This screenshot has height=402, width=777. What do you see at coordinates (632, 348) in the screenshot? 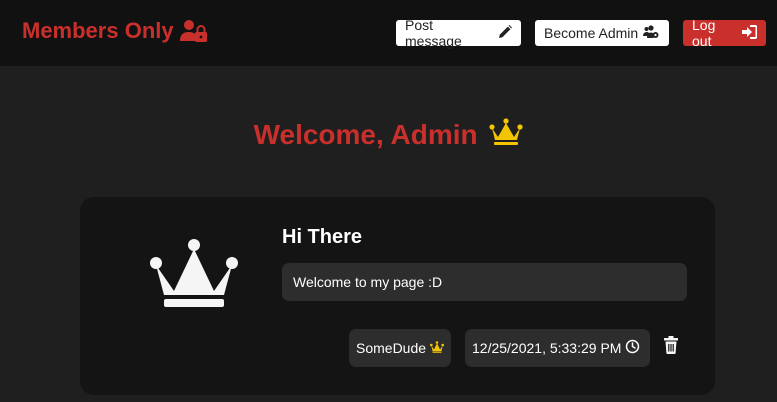
I see `clock-icon` at bounding box center [632, 348].